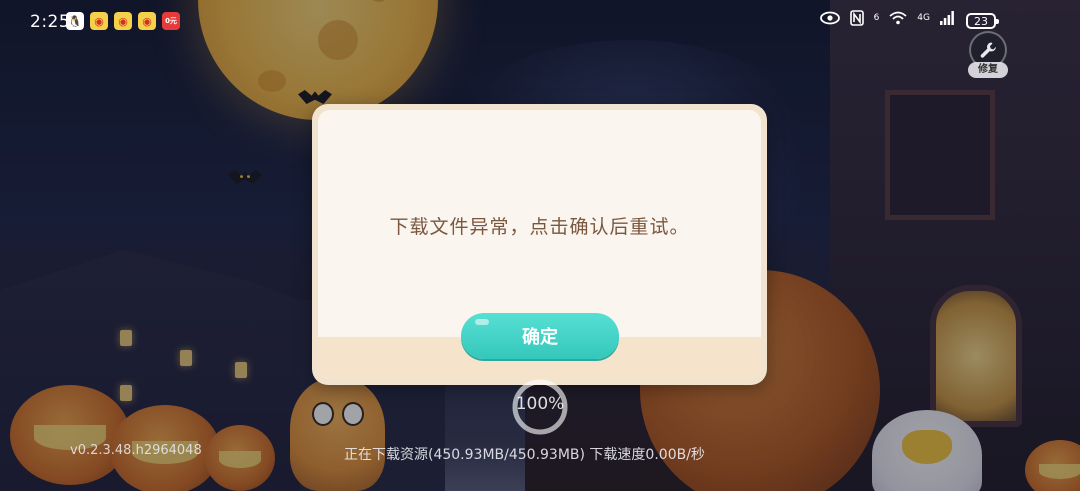  Describe the element at coordinates (898, 18) in the screenshot. I see `wifi-icon` at that location.